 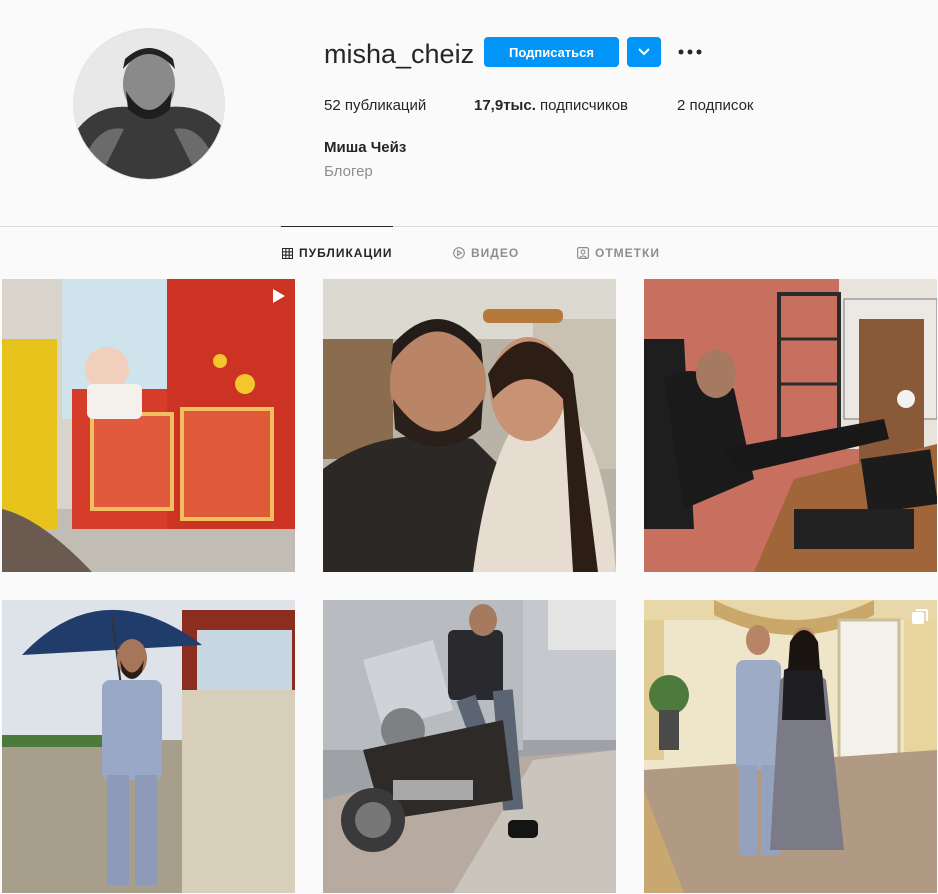 I want to click on avatar-image, so click(x=149, y=104).